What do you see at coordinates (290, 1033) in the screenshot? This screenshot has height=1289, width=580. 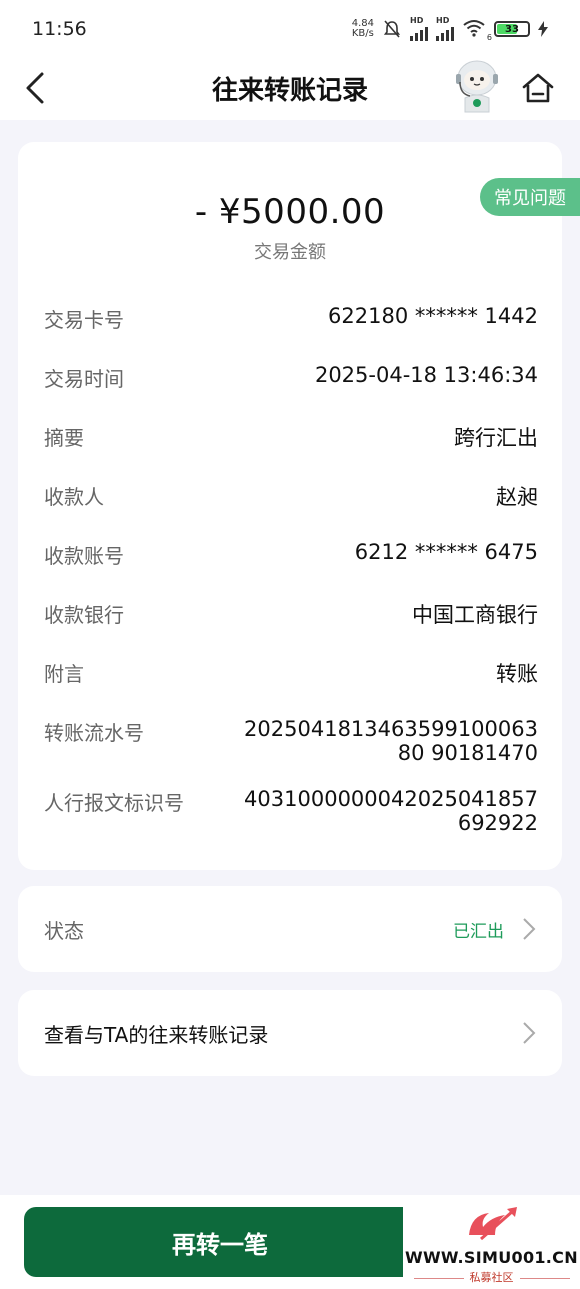 I see `transfer-history-link: 查看与TA的往来转账记录` at bounding box center [290, 1033].